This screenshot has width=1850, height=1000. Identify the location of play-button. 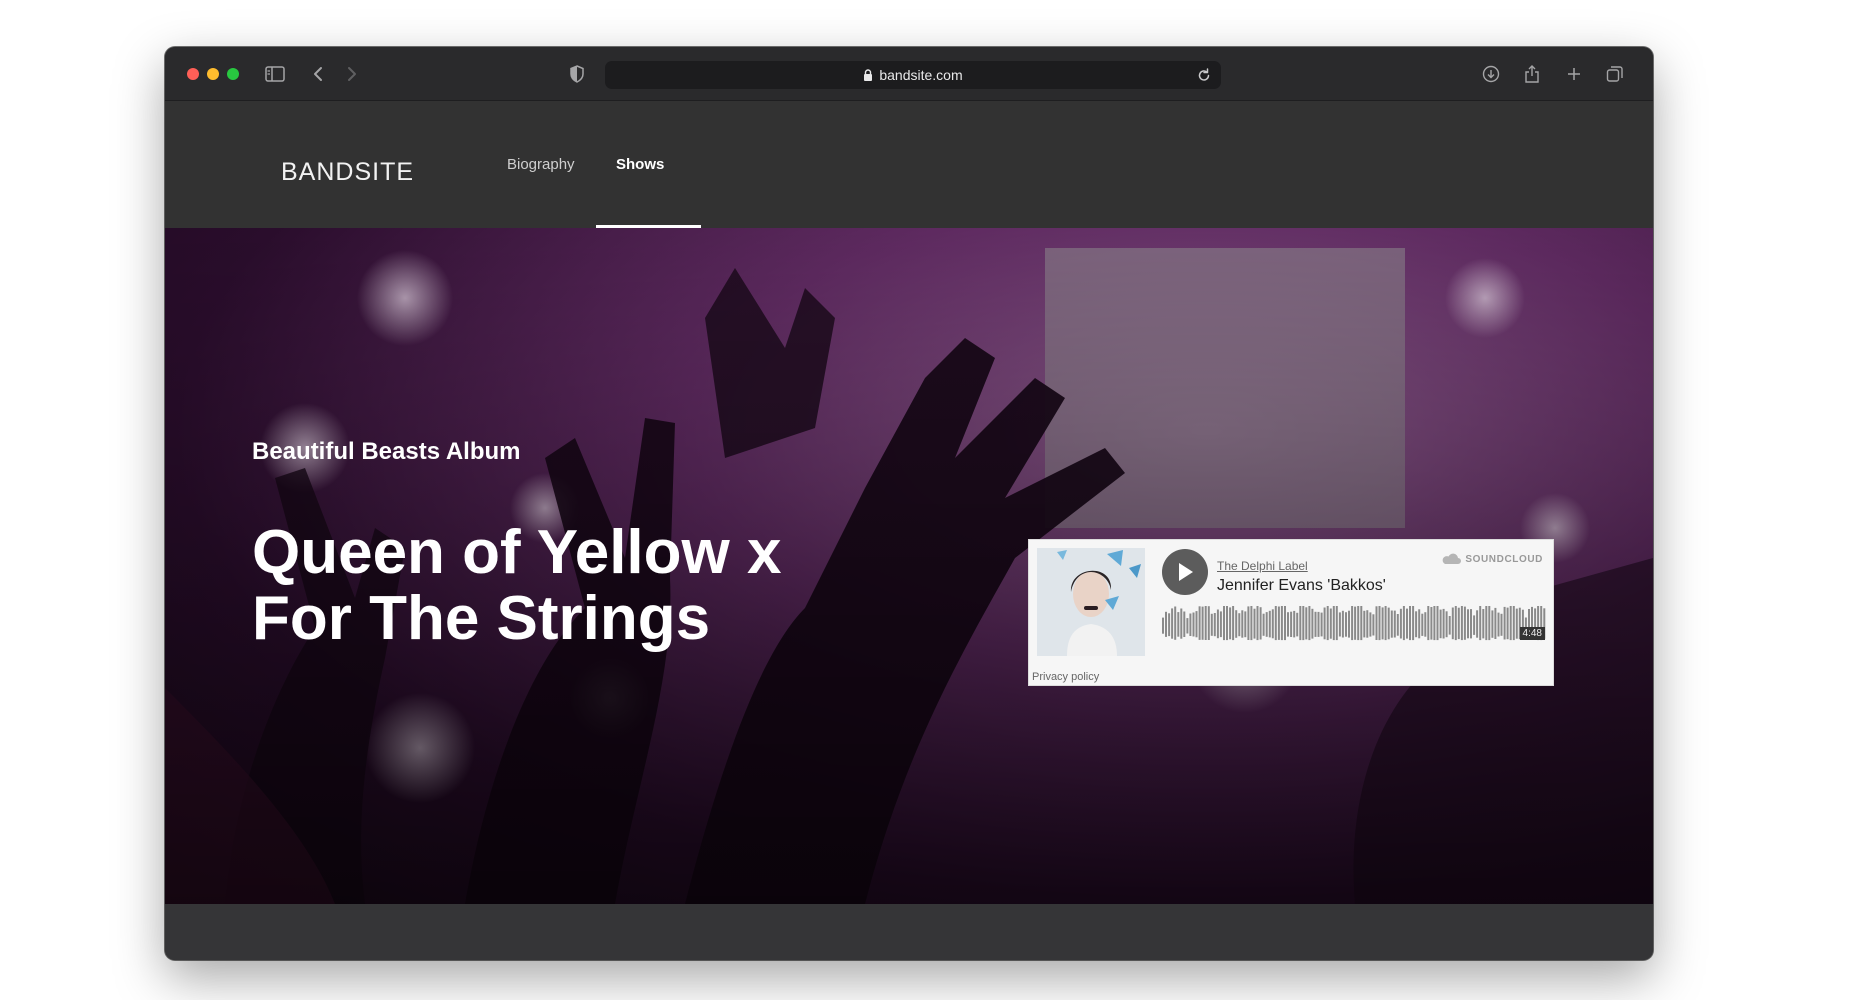
(1185, 572).